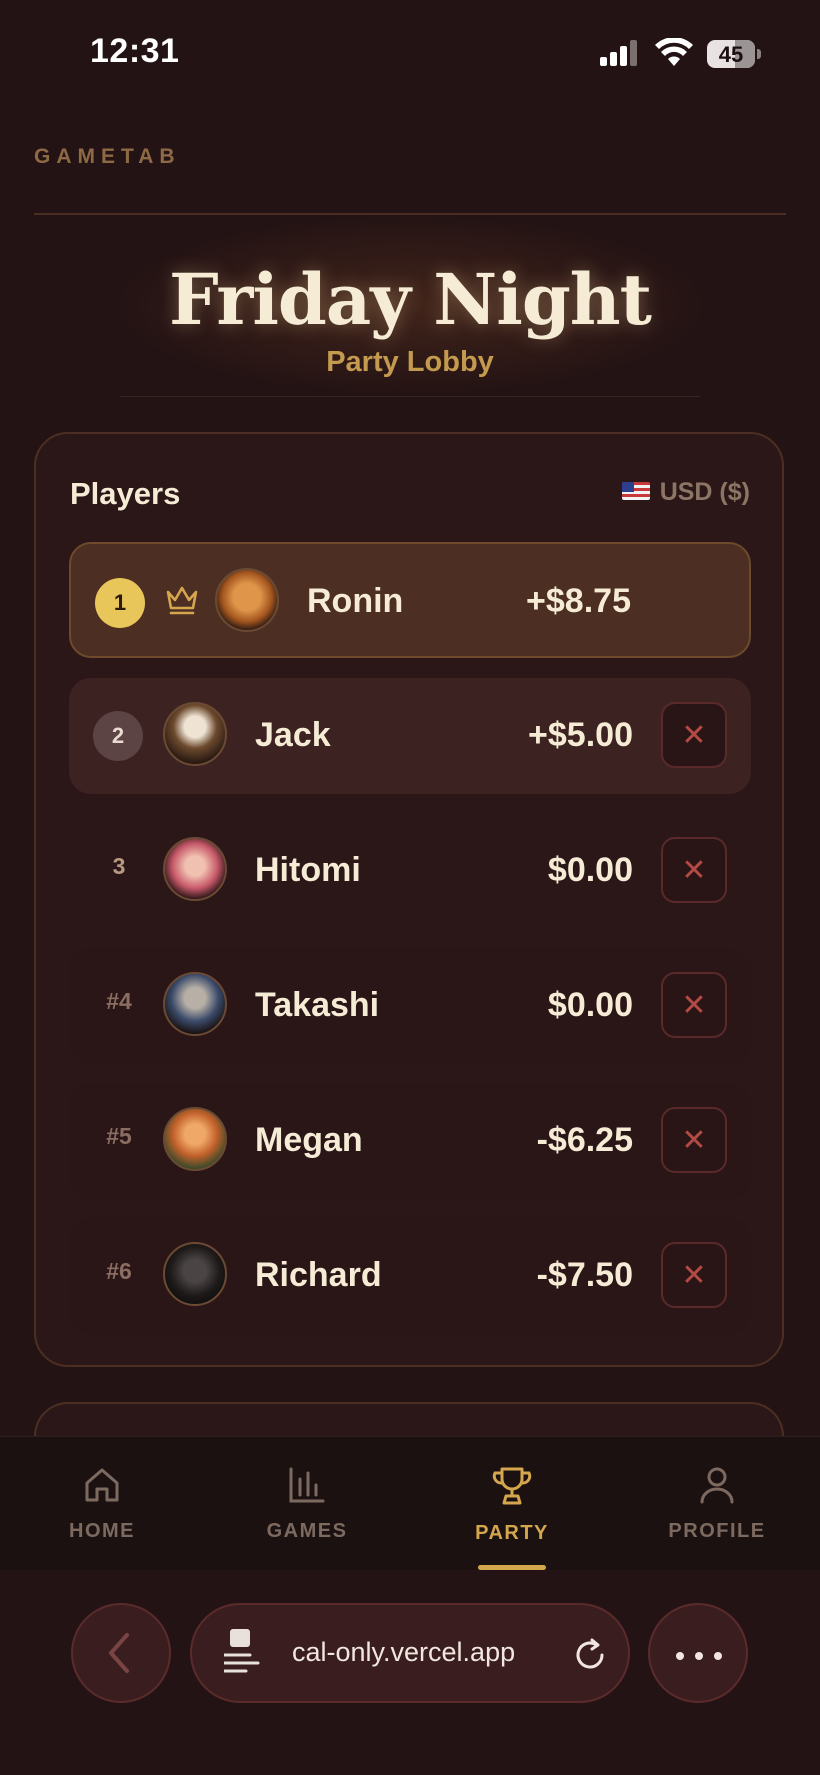 The height and width of the screenshot is (1775, 820). I want to click on player-name: Ronin, so click(355, 601).